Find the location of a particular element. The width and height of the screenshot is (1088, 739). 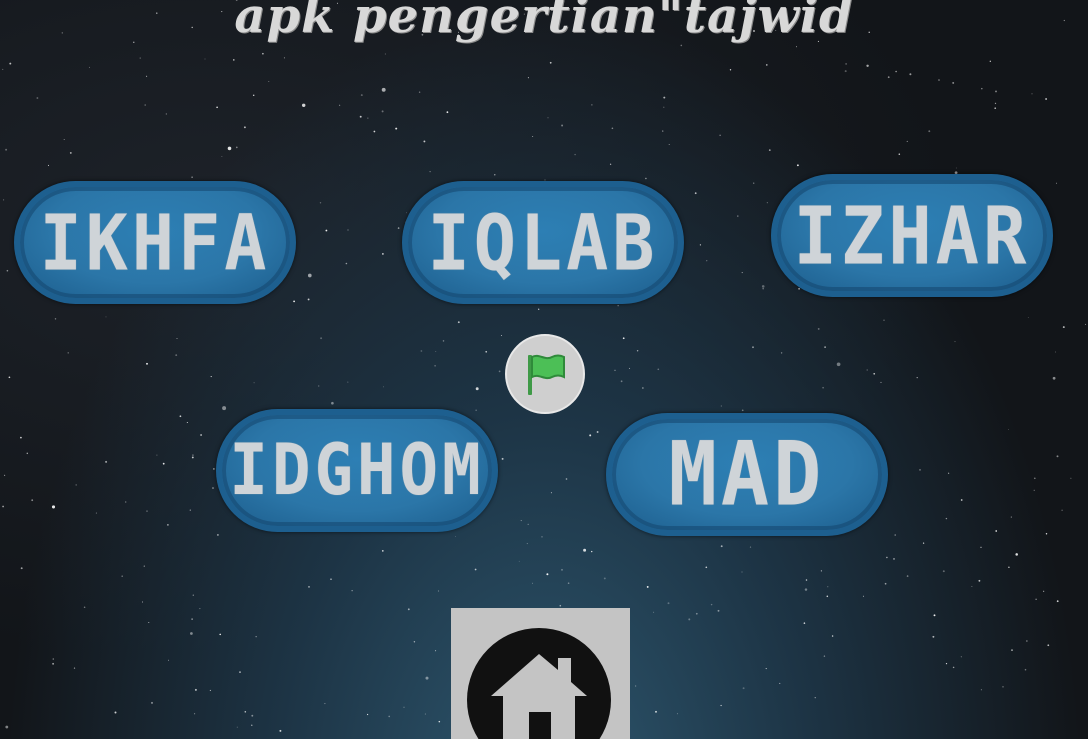

start-flag-button is located at coordinates (545, 374).